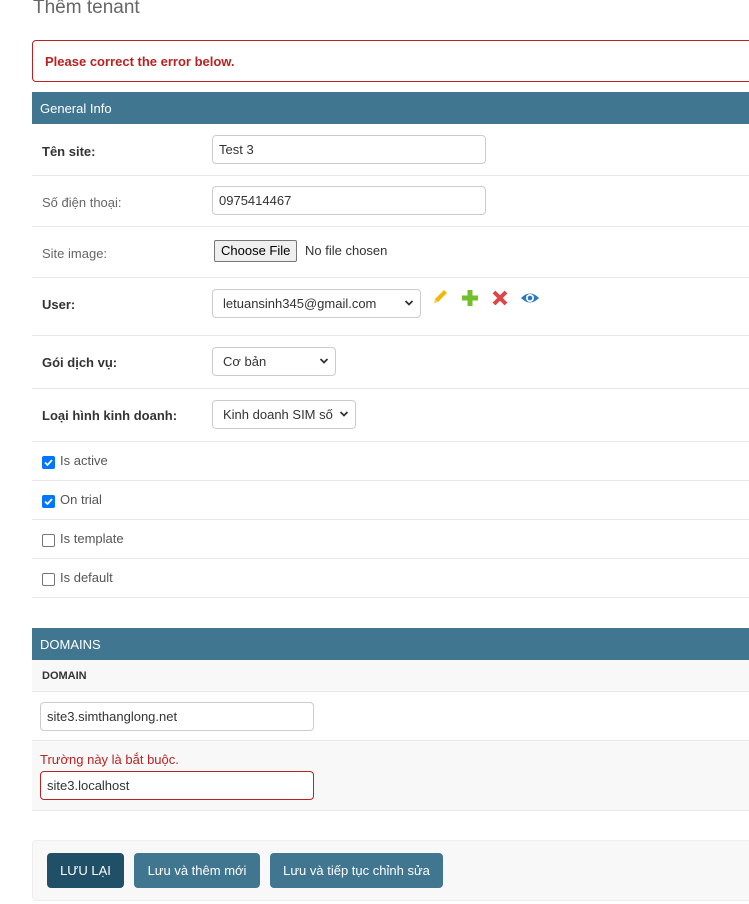  Describe the element at coordinates (110, 415) in the screenshot. I see `business-type-label: Loại hình kinh doanh:` at that location.